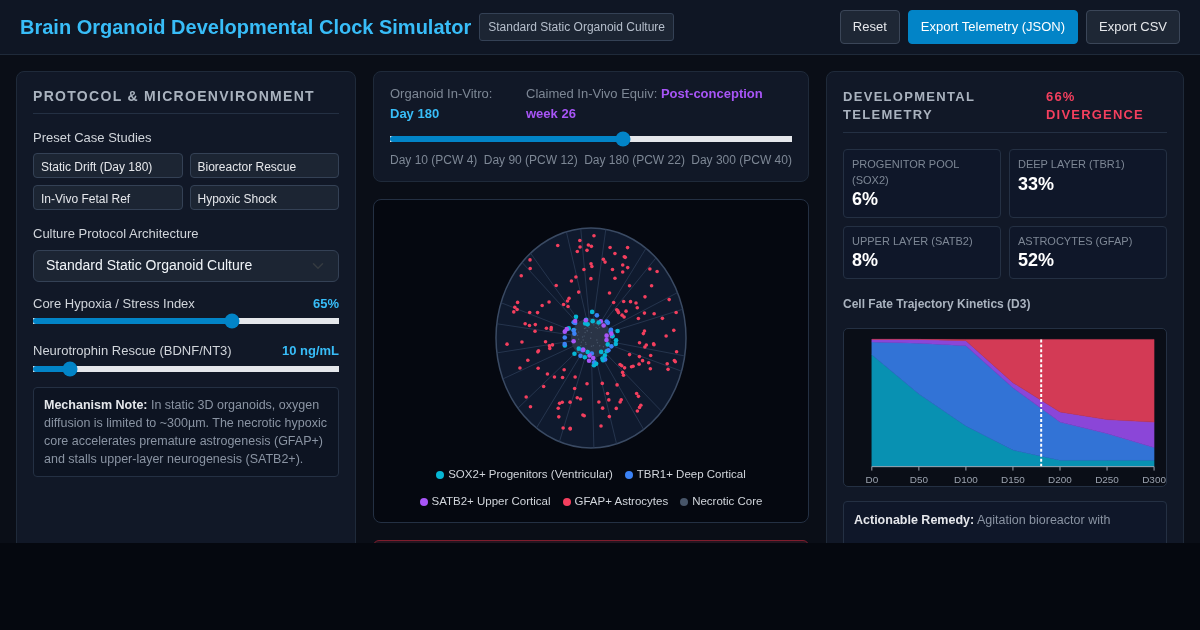 The image size is (1200, 630). Describe the element at coordinates (325, 303) in the screenshot. I see `slider-reading: 65%` at that location.